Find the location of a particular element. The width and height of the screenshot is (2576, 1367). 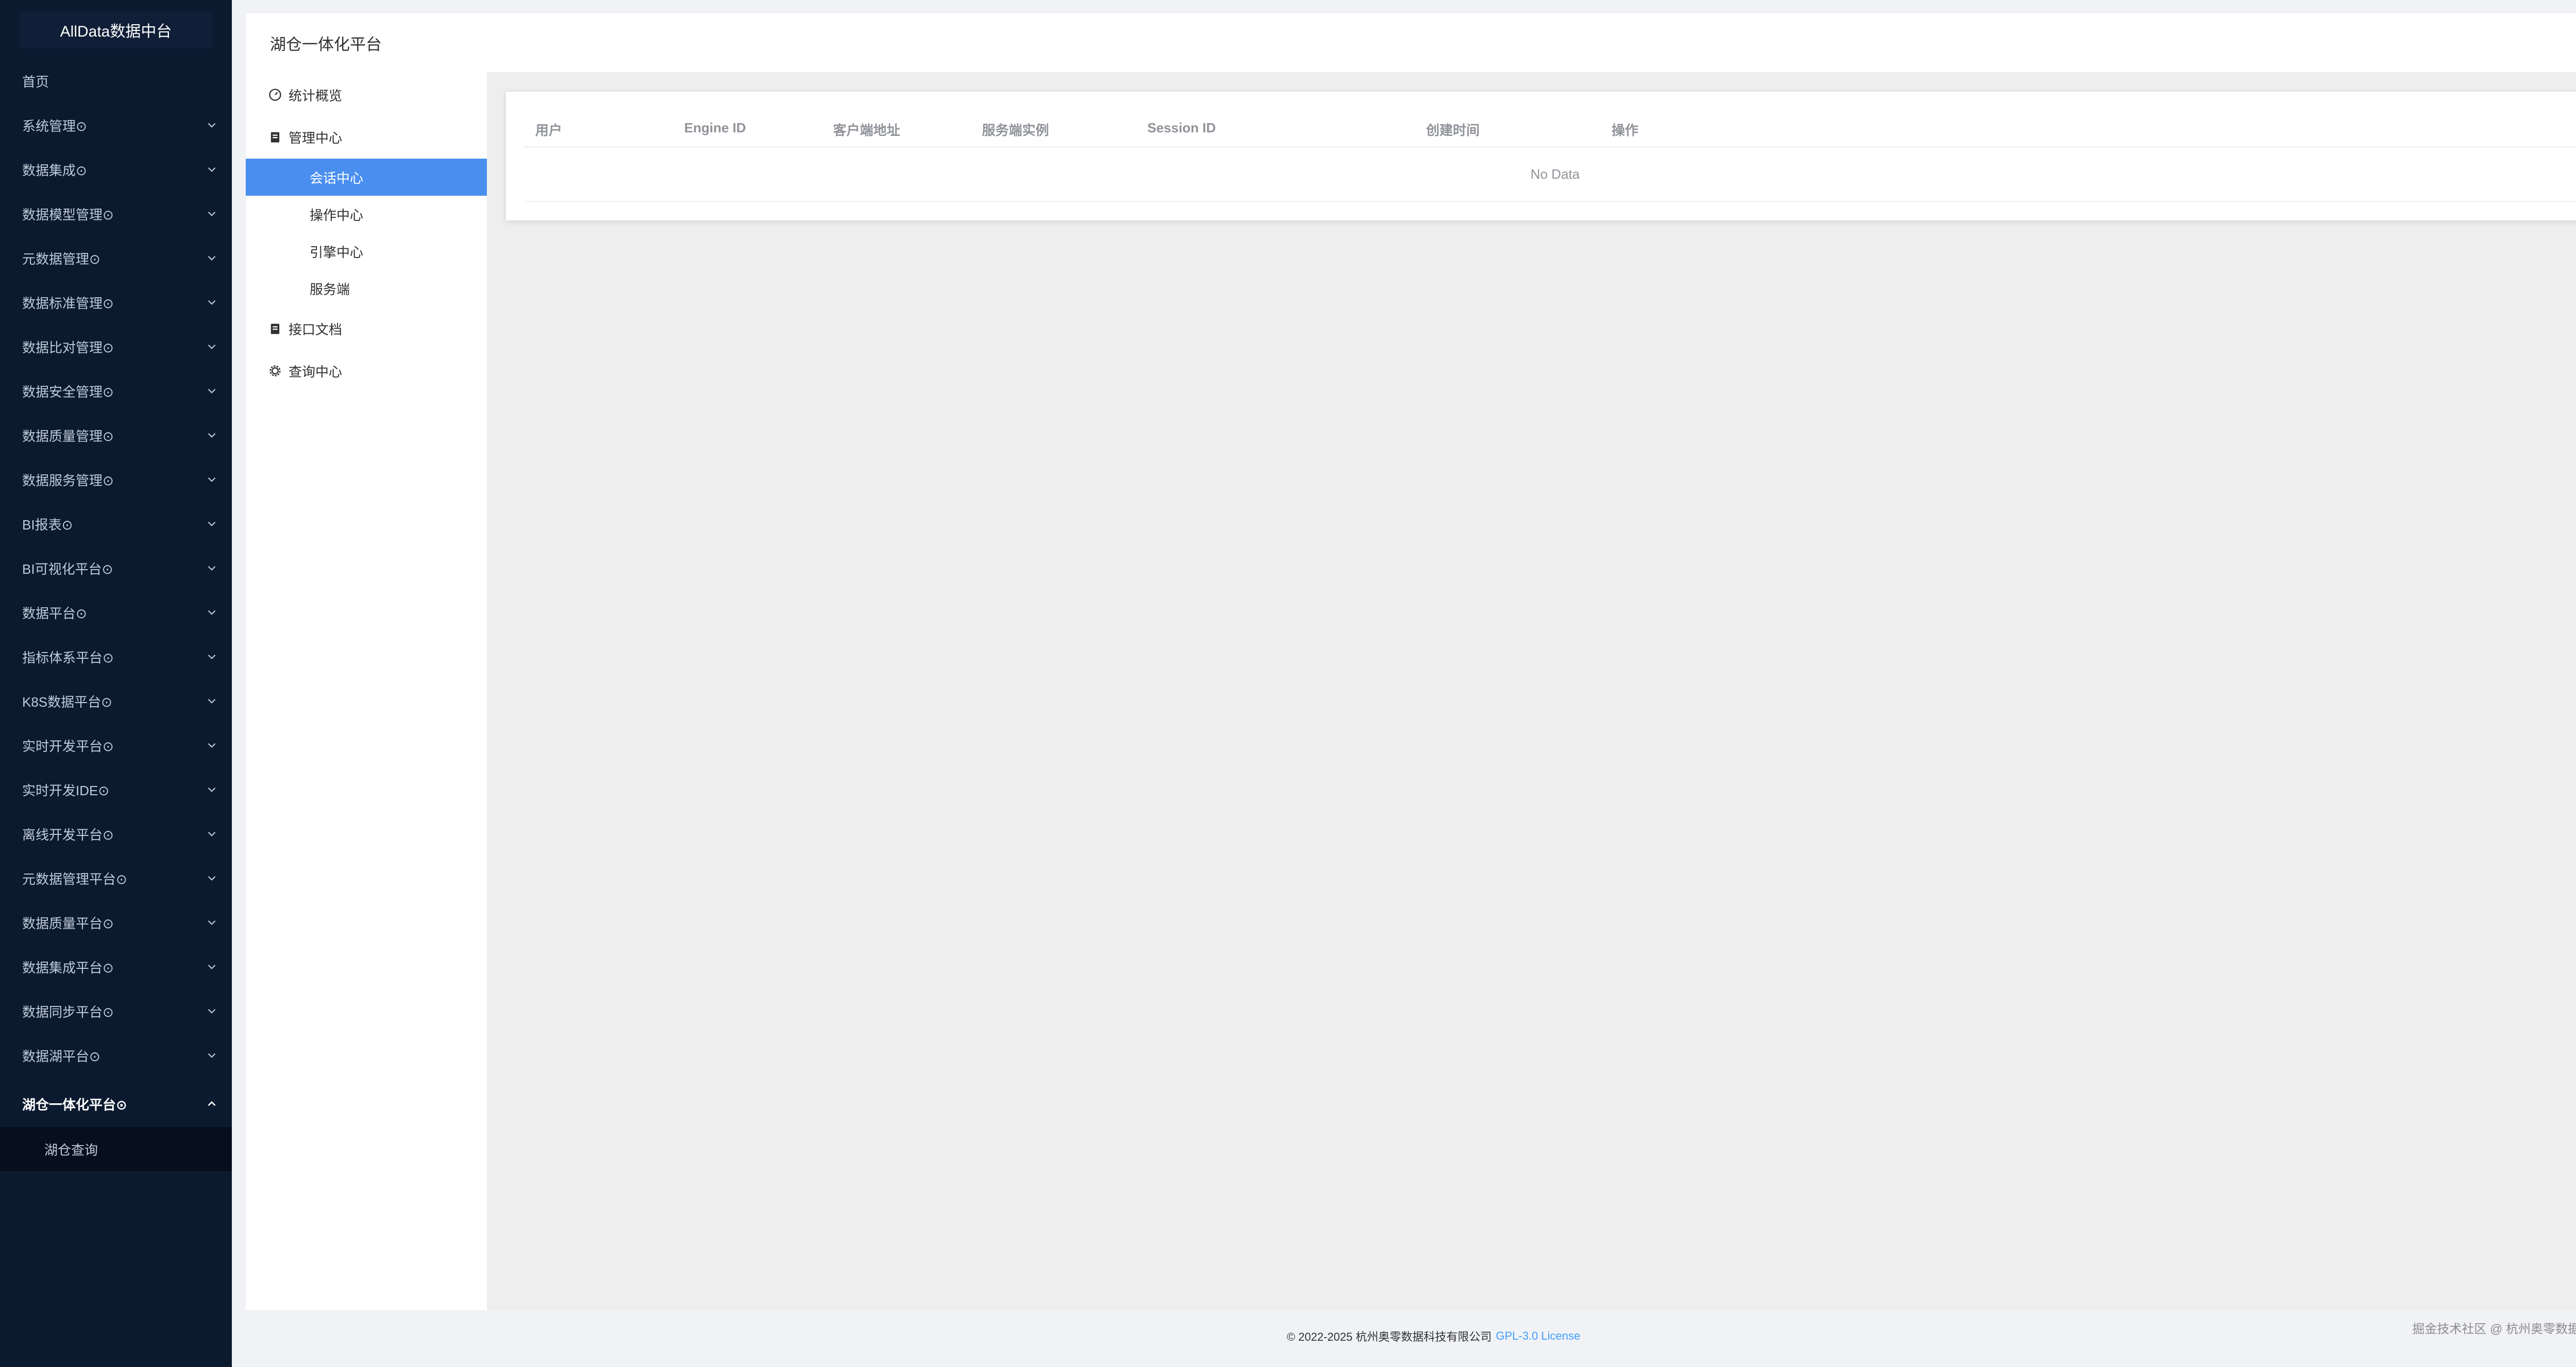

sidebar-item-home: 首页 is located at coordinates (116, 81).